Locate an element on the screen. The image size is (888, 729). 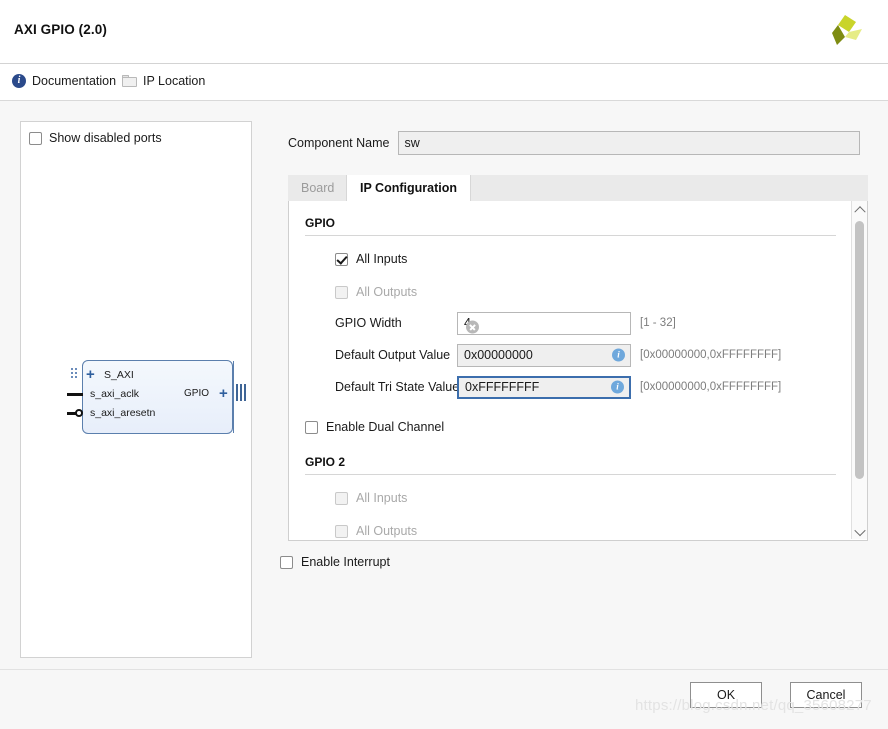
chevron-up-icon is located at coordinates (859, 211).